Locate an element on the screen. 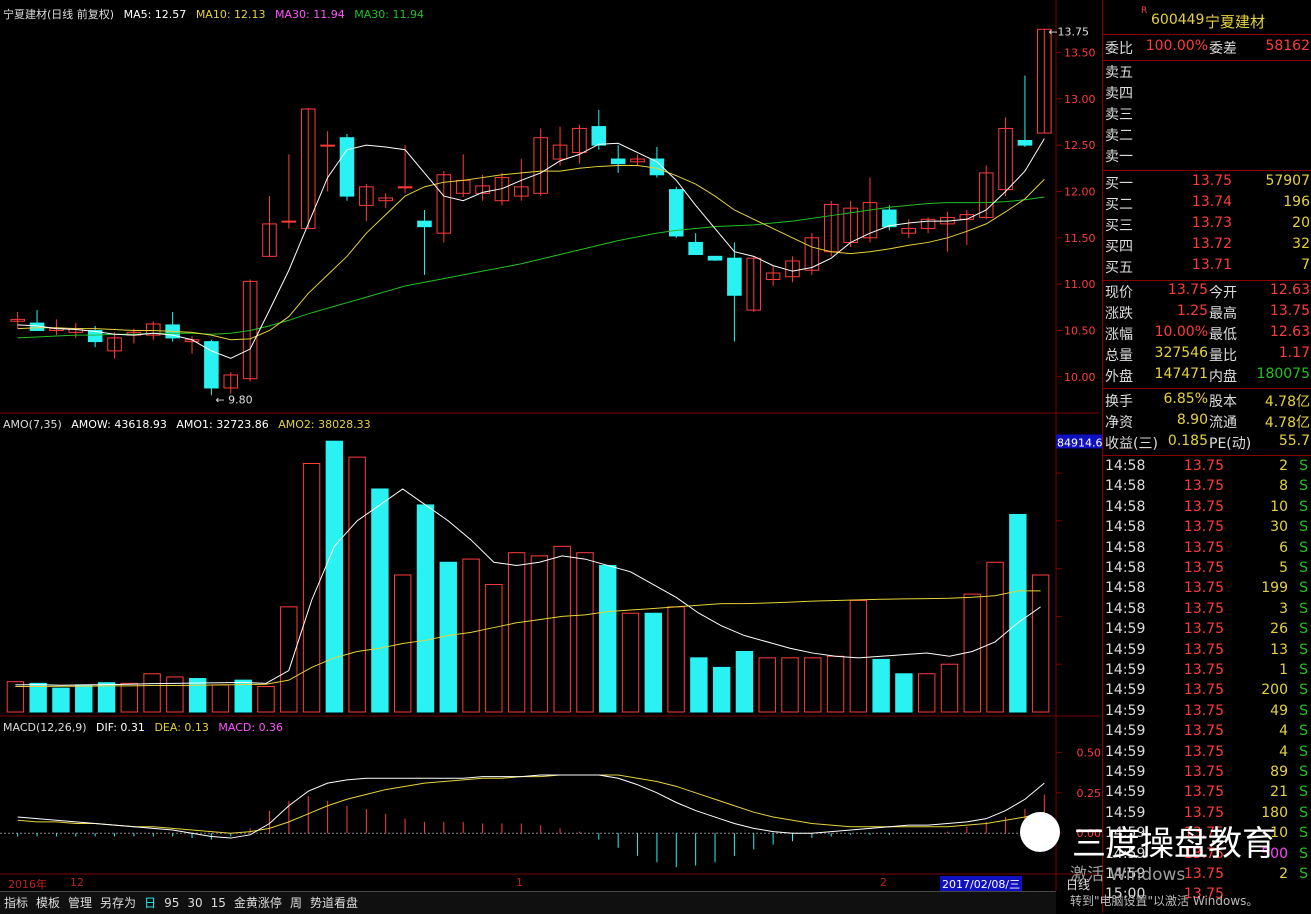 The image size is (1311, 914). buy-level-price: 13.72 is located at coordinates (1211, 244).